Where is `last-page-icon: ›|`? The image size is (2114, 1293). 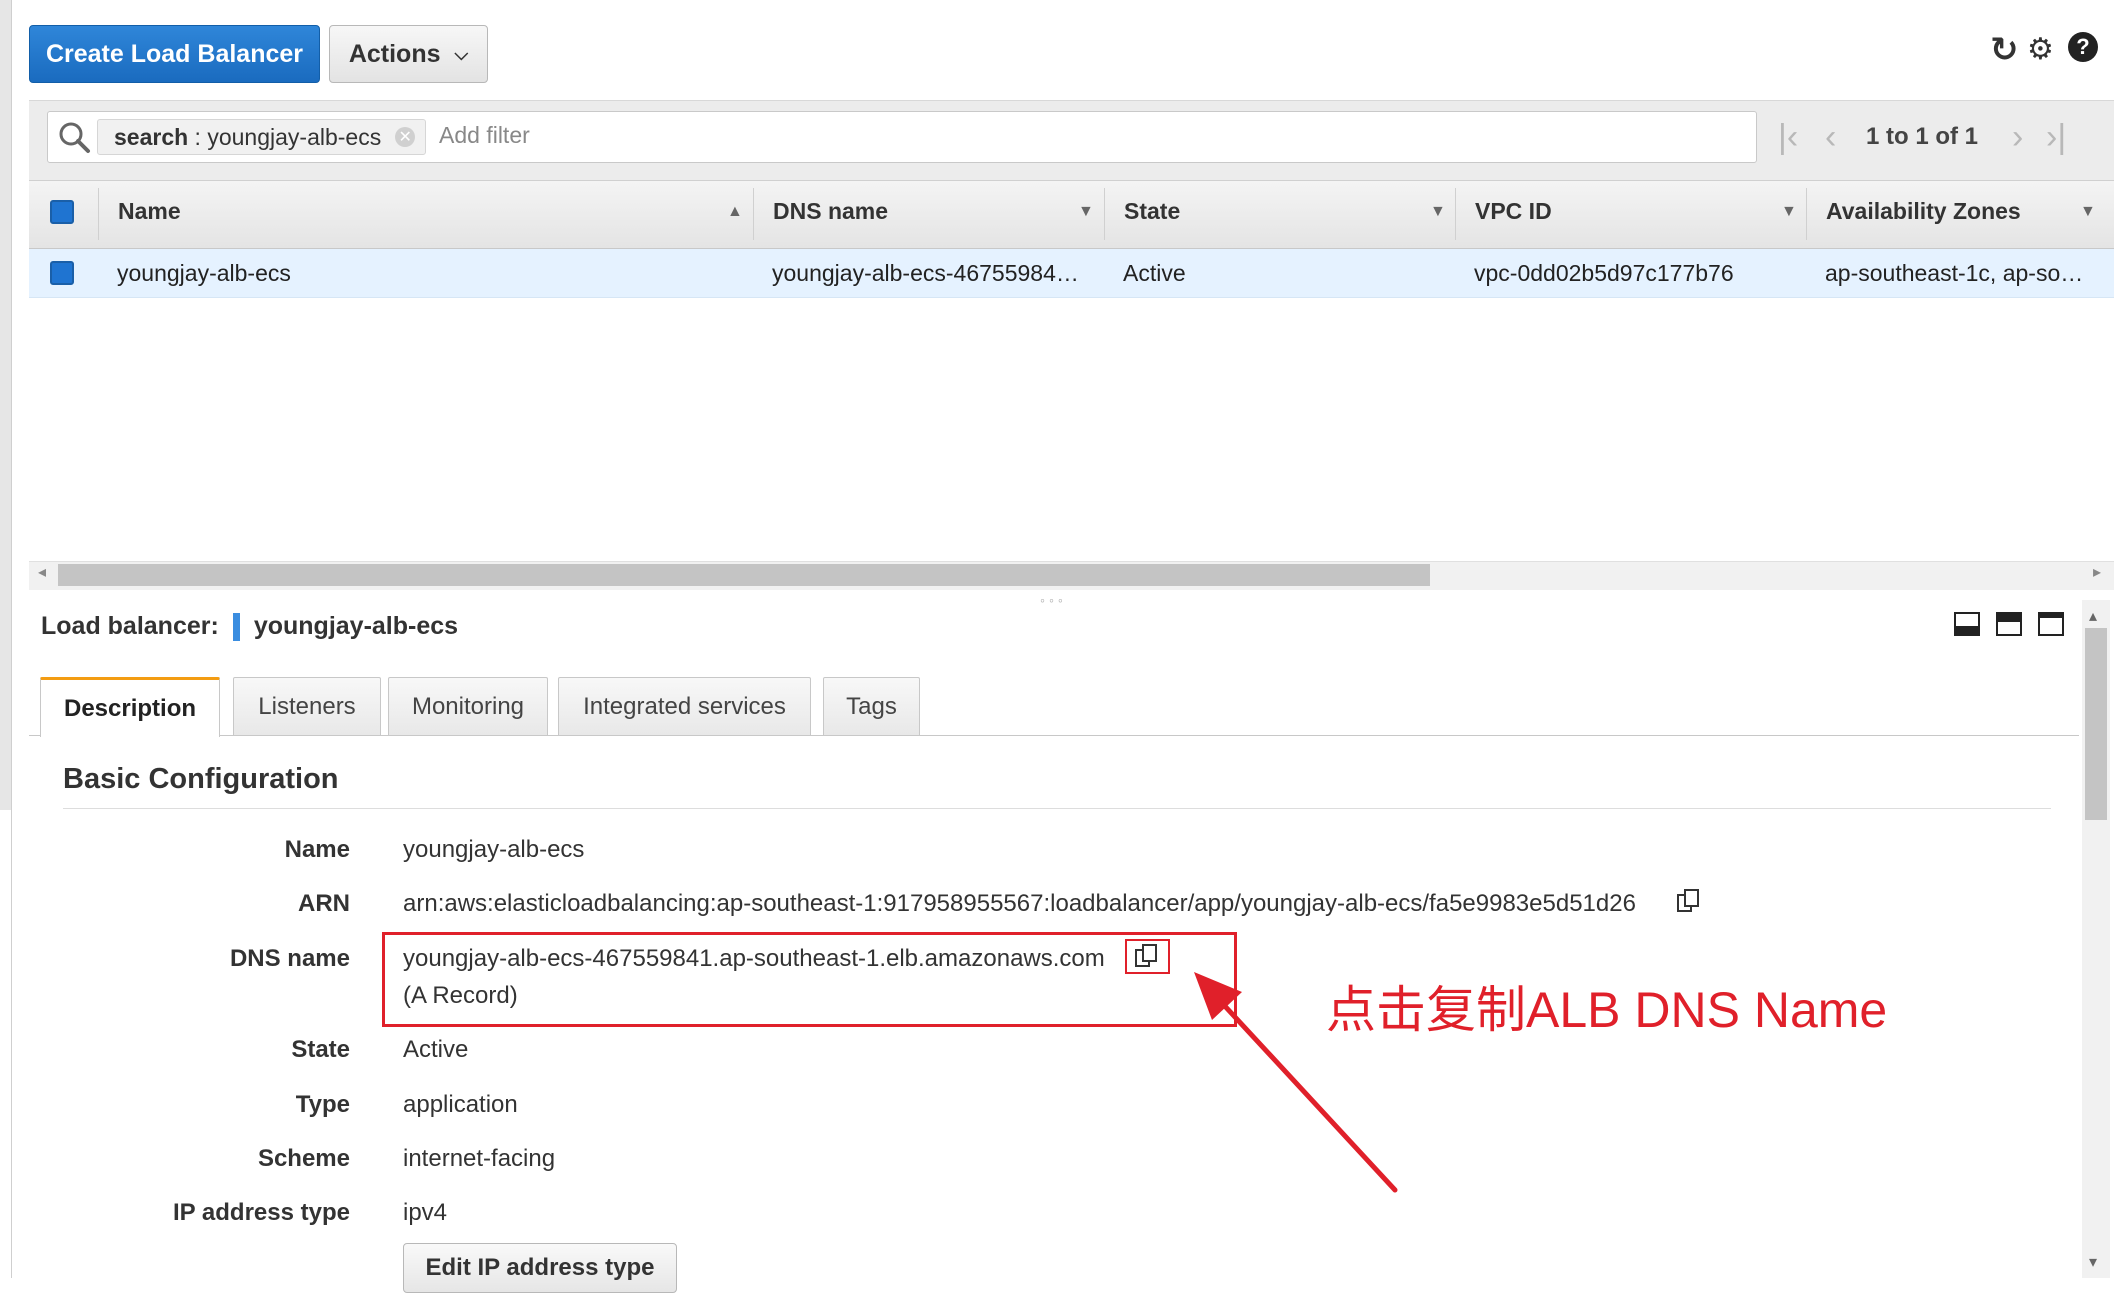 last-page-icon: ›| is located at coordinates (2056, 137).